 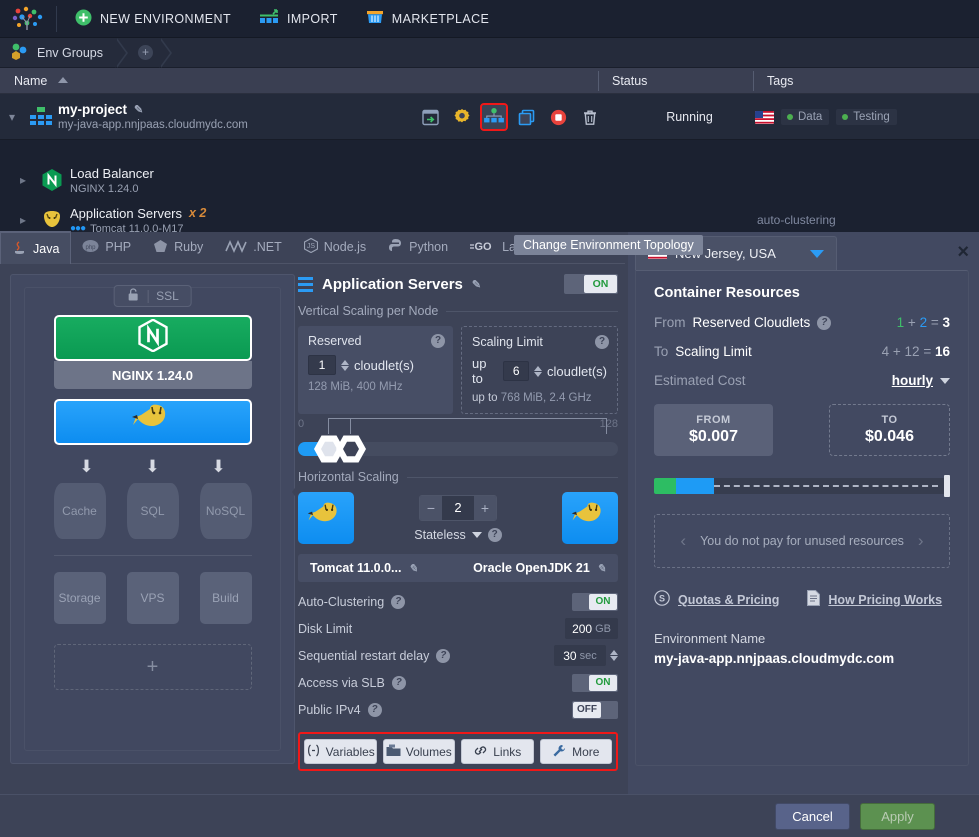 I want to click on settings-gear-icon, so click(x=462, y=117).